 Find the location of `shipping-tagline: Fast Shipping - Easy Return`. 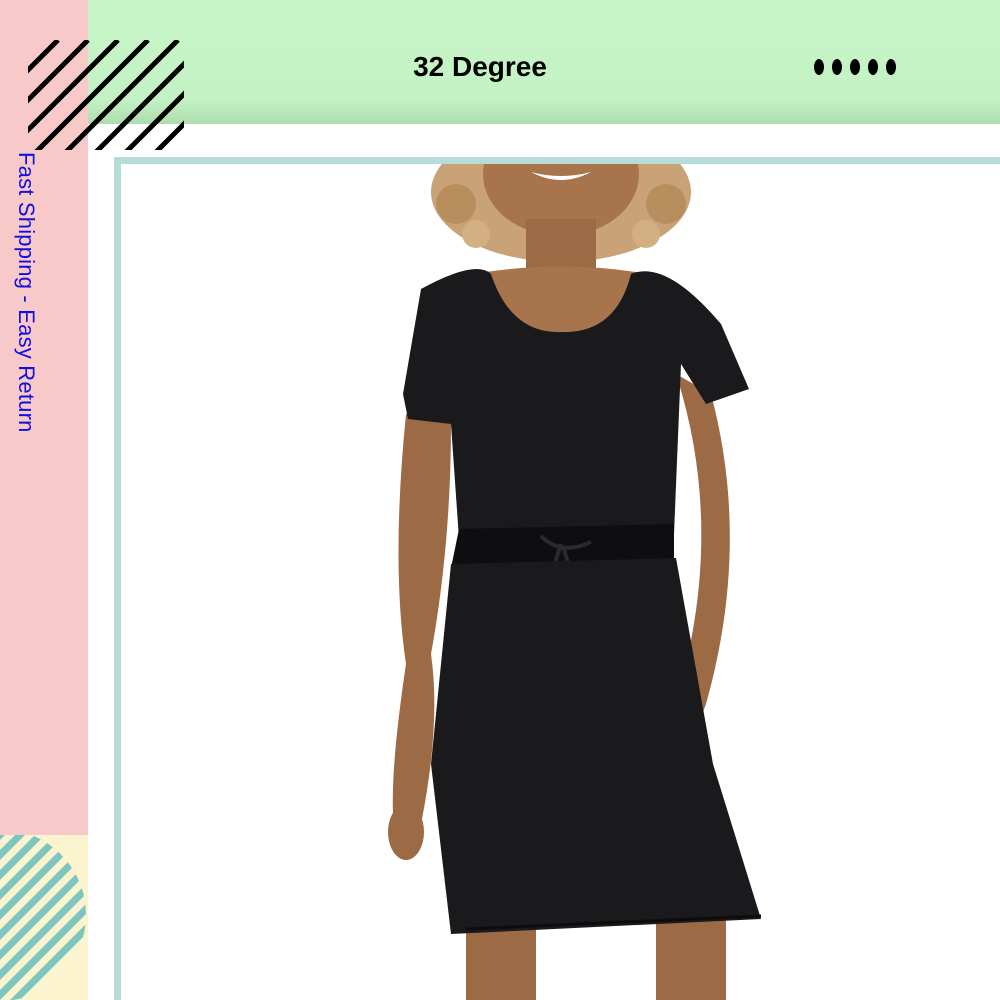

shipping-tagline: Fast Shipping - Easy Return is located at coordinates (26, 292).